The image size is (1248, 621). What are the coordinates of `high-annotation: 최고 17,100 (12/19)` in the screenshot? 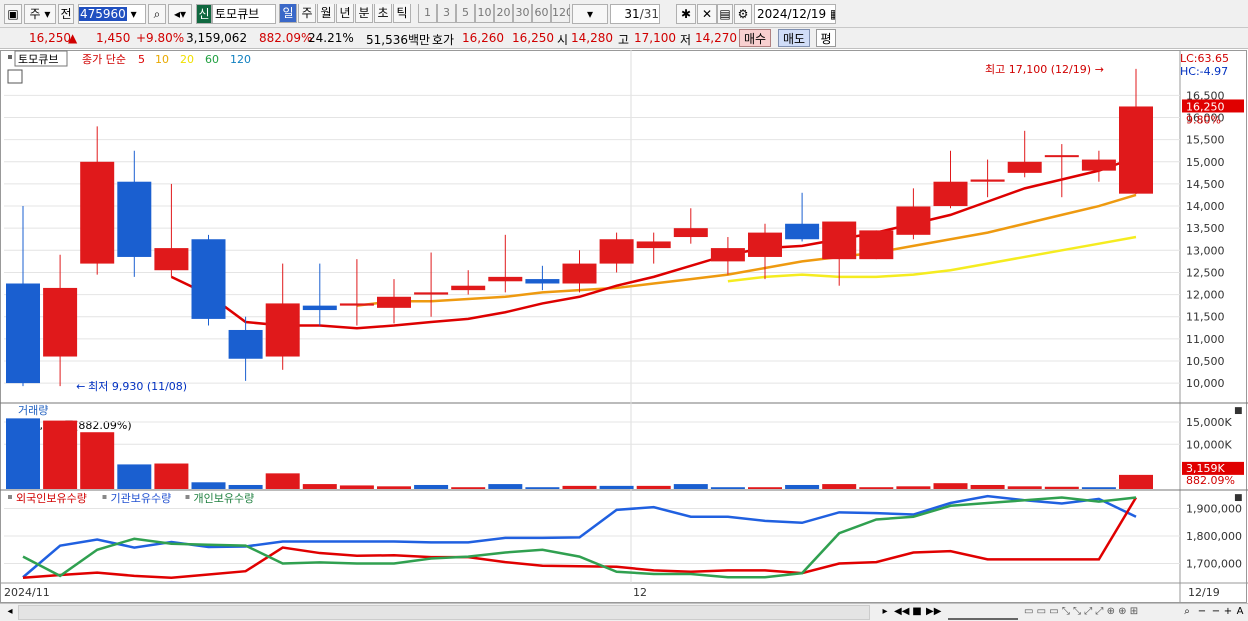 It's located at (1038, 69).